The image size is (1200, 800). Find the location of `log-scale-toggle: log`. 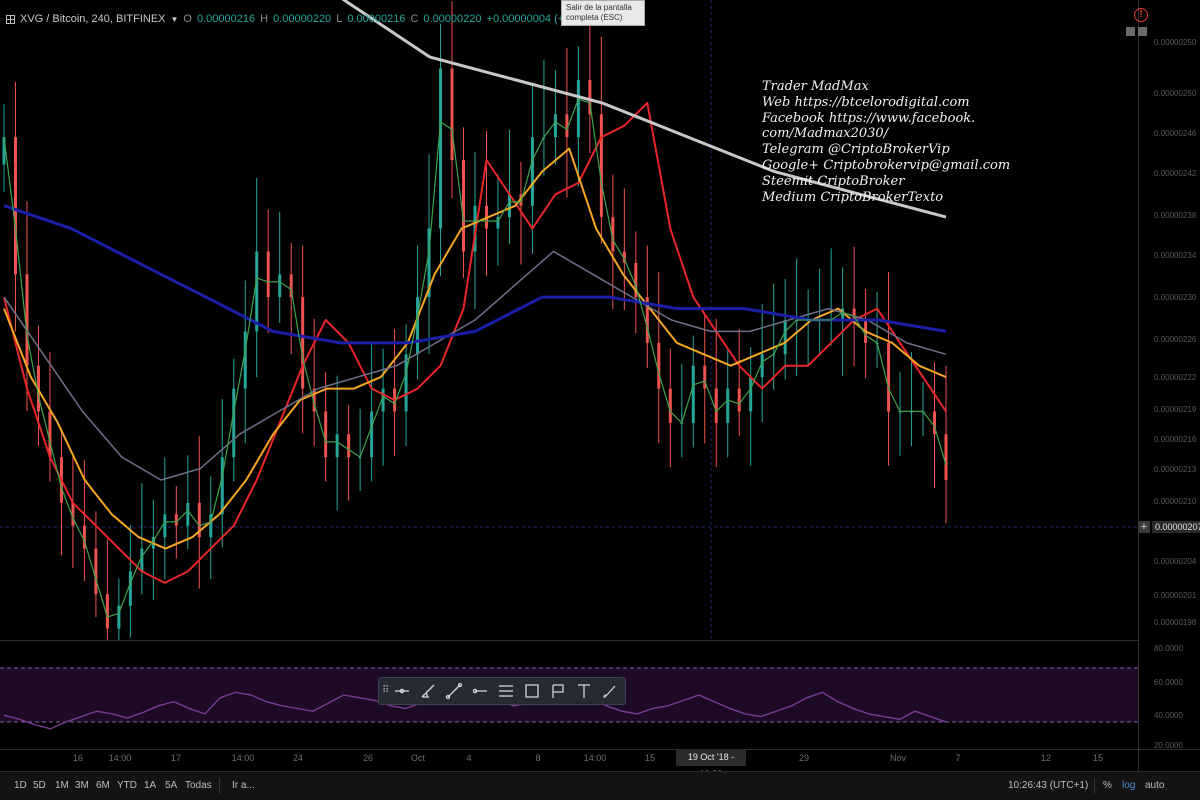

log-scale-toggle: log is located at coordinates (1128, 785).